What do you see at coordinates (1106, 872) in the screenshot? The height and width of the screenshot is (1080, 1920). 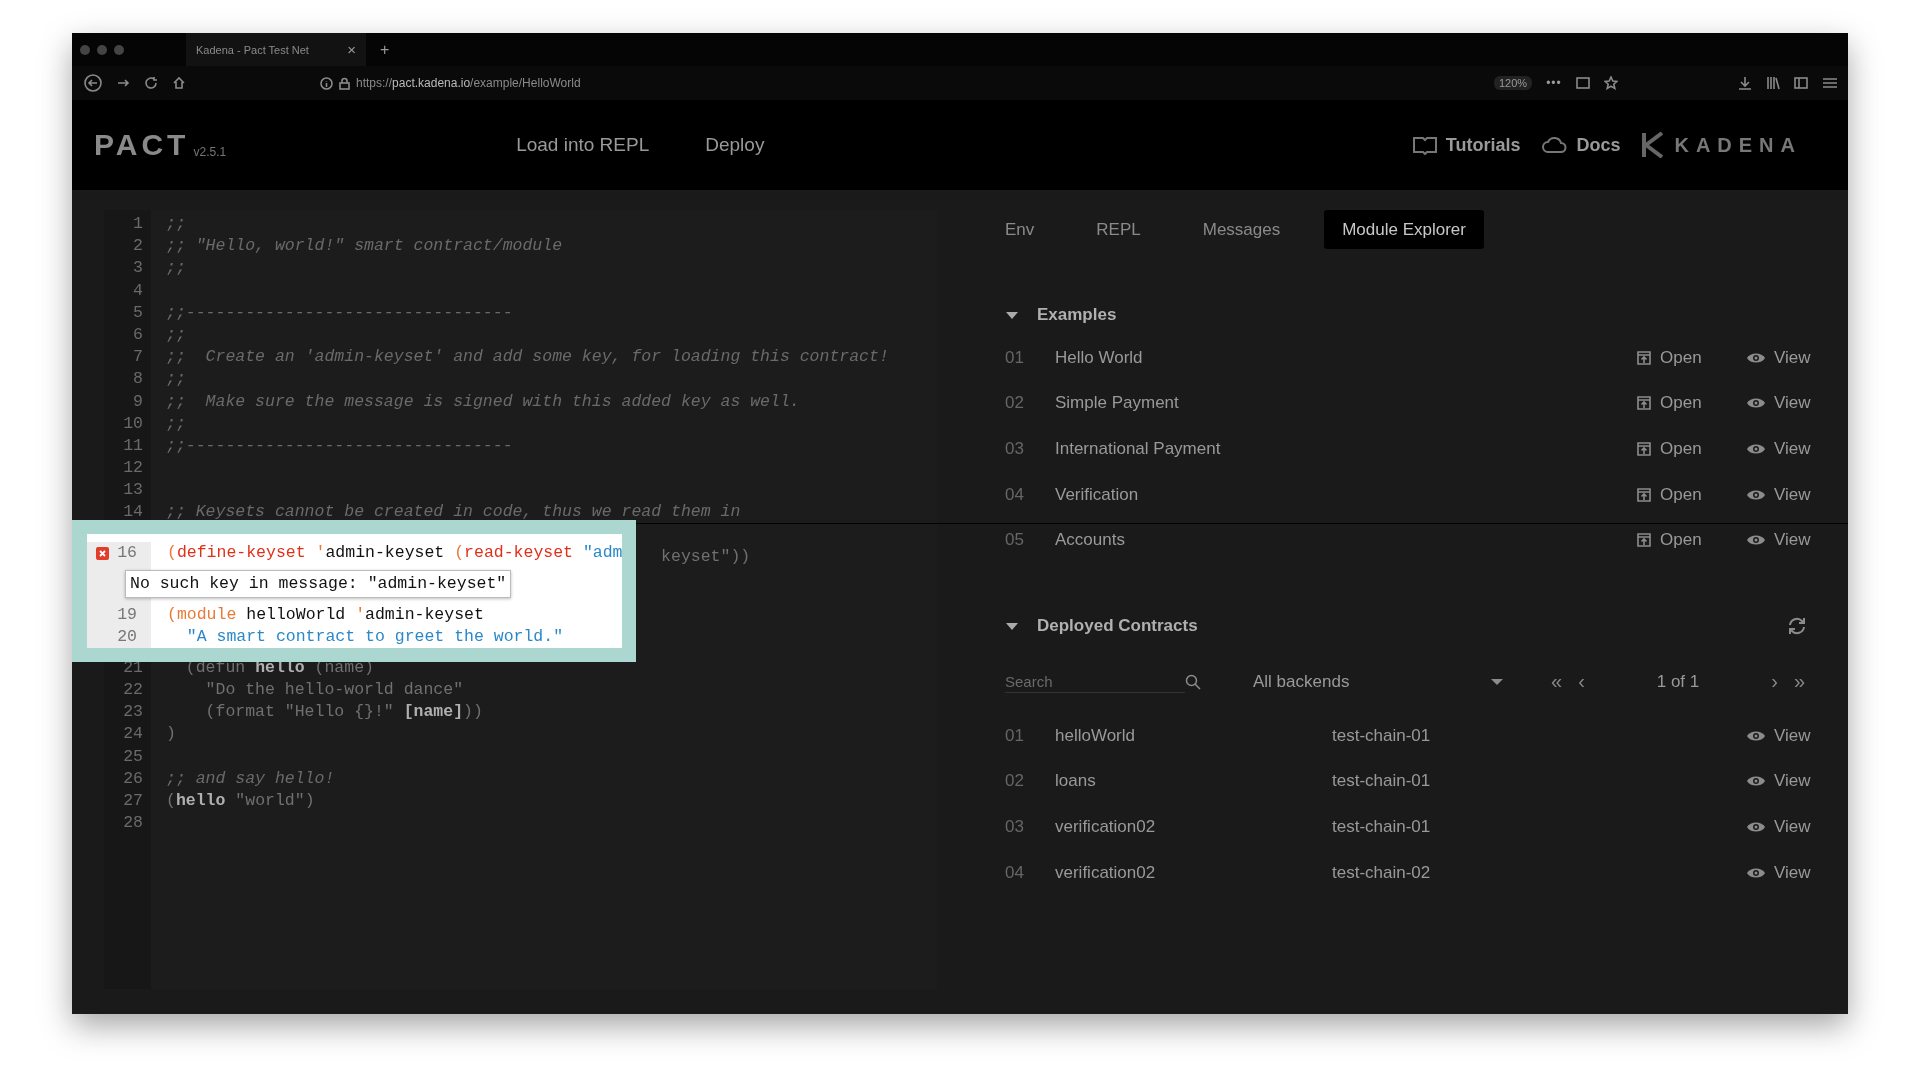 I see `contract-name: verification02` at bounding box center [1106, 872].